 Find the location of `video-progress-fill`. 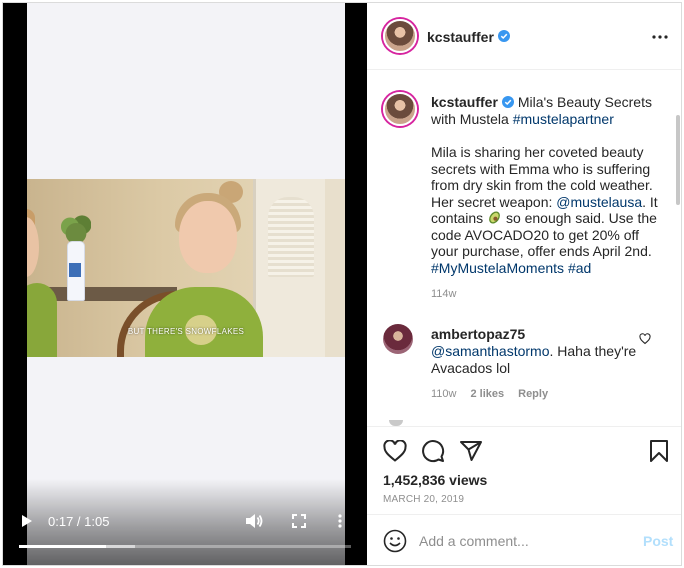

video-progress-fill is located at coordinates (62, 546).